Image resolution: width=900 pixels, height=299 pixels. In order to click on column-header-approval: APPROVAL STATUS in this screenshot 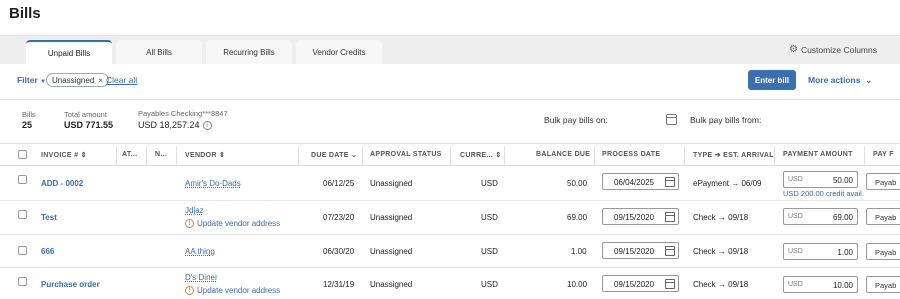, I will do `click(406, 154)`.